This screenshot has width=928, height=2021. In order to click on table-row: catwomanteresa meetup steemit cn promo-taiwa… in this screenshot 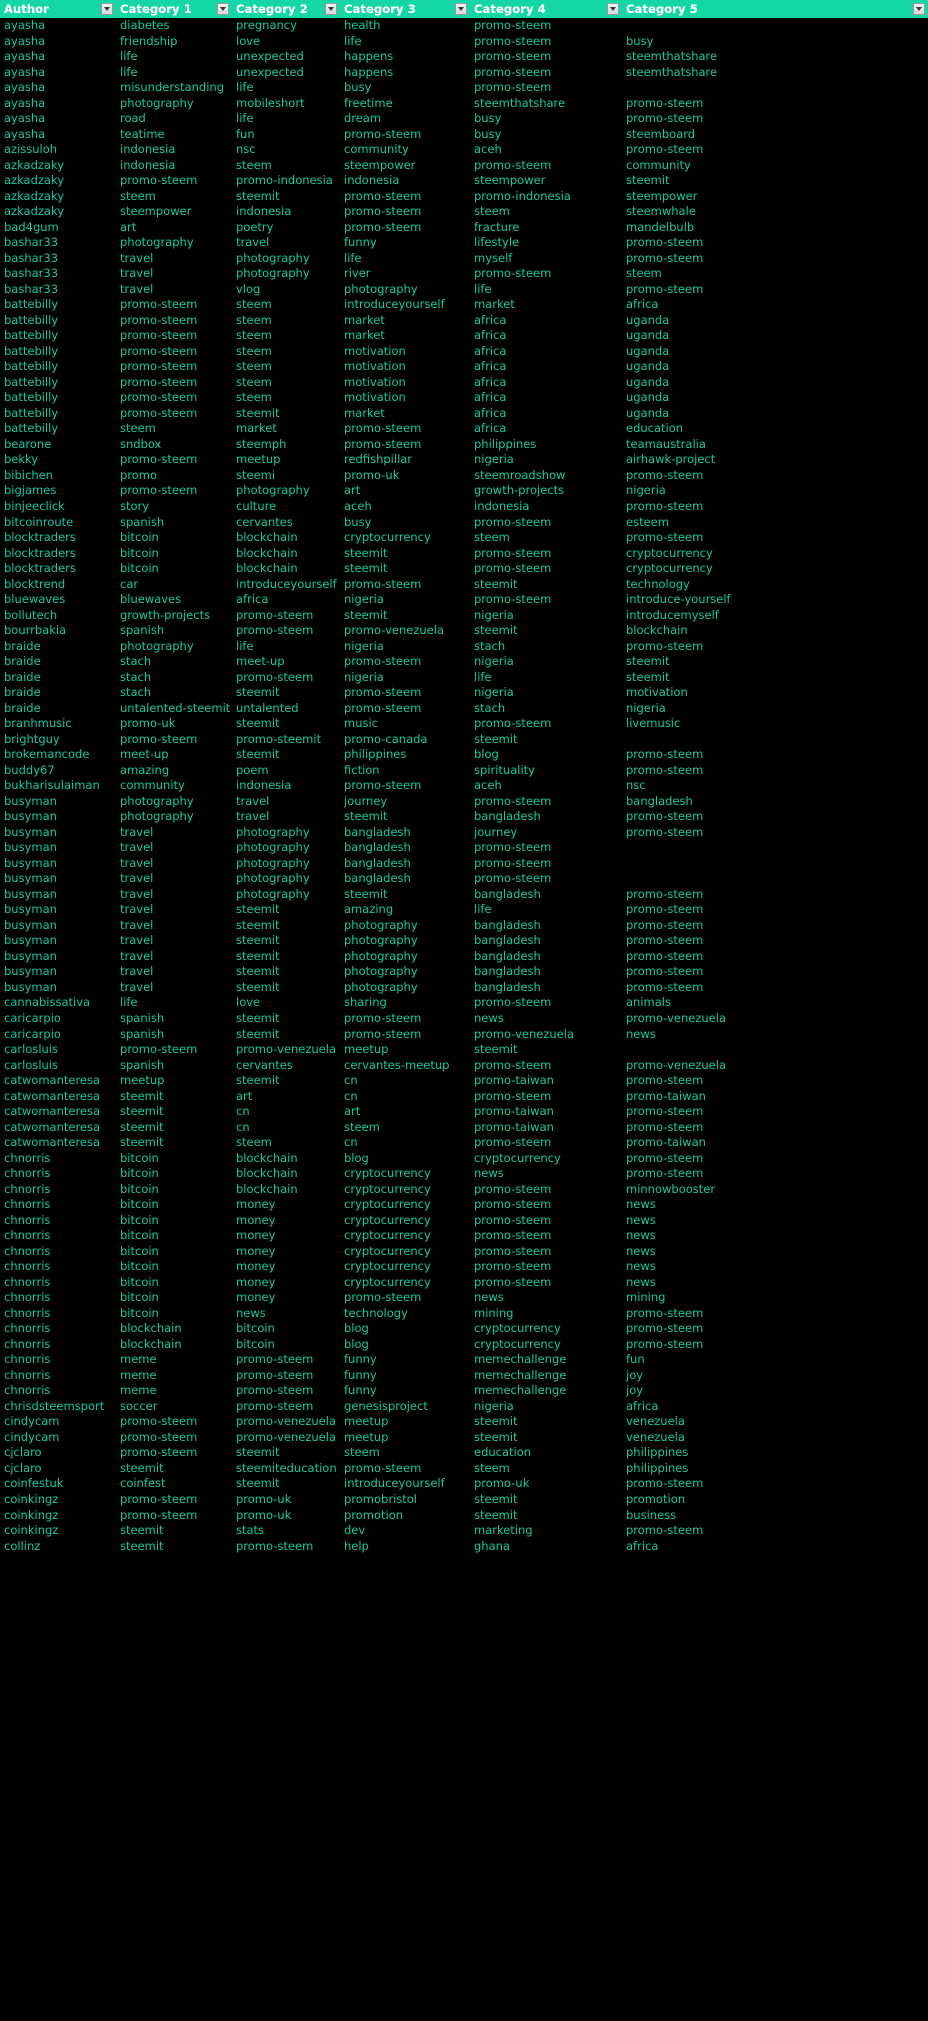, I will do `click(464, 1081)`.